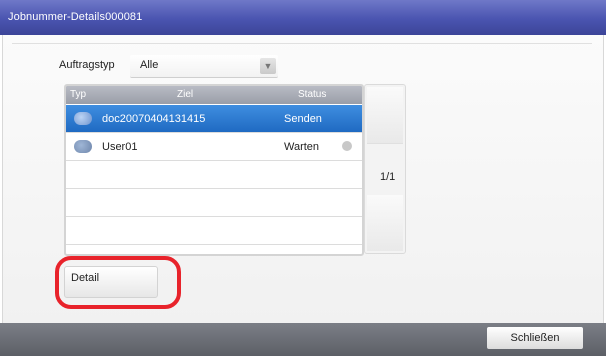 This screenshot has height=356, width=606. I want to click on user-job-icon, so click(83, 146).